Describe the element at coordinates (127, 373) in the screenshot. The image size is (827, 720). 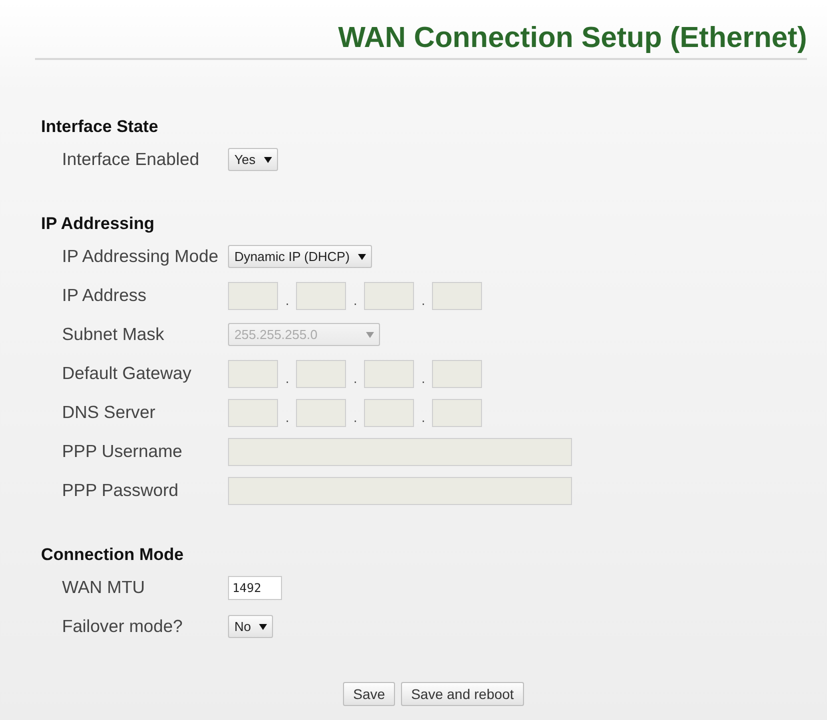
I see `field-label: Default Gateway` at that location.